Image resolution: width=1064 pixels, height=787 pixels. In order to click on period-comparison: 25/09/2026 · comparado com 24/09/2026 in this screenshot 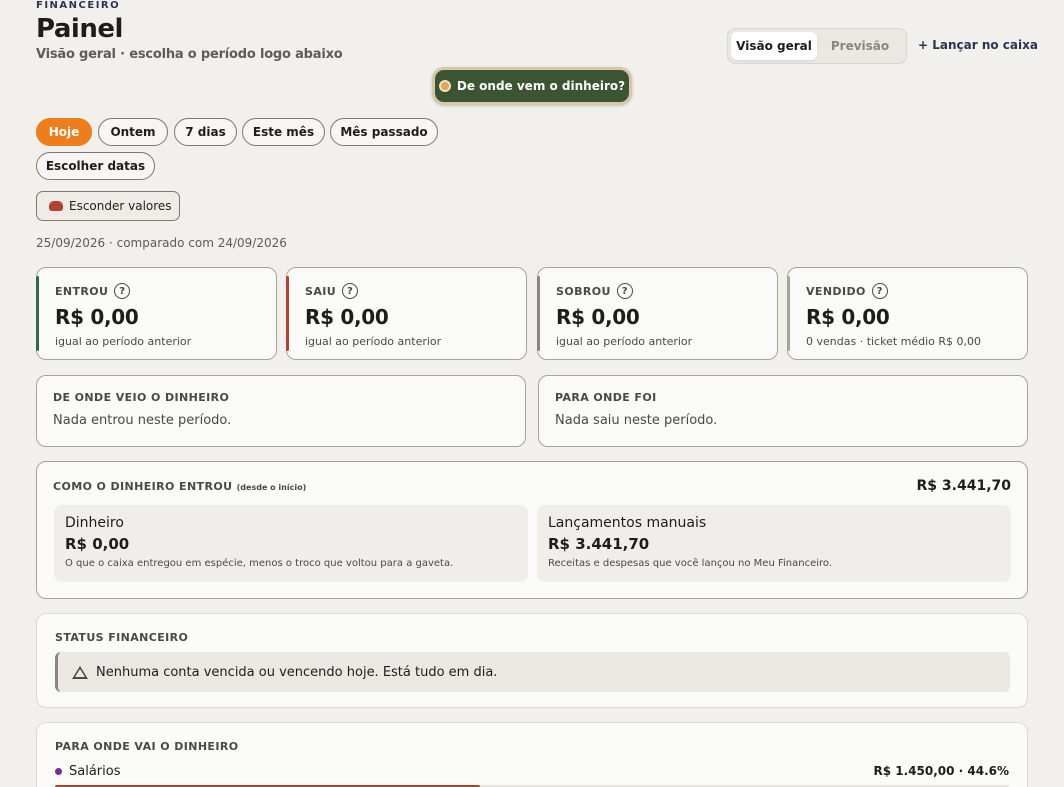, I will do `click(161, 243)`.